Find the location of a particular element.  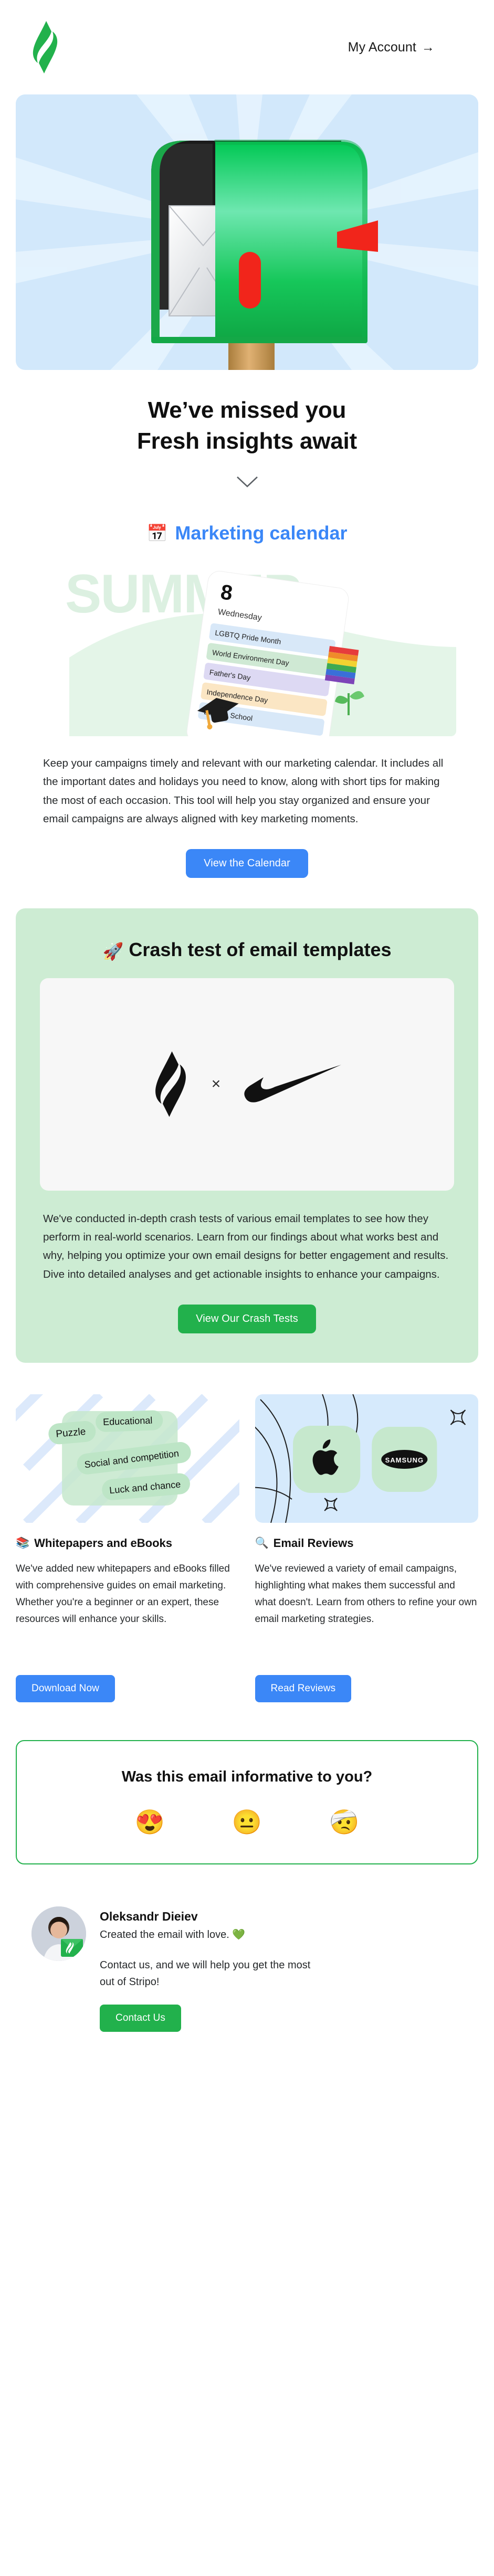

read-reviews-button: Read Reviews is located at coordinates (303, 1688).